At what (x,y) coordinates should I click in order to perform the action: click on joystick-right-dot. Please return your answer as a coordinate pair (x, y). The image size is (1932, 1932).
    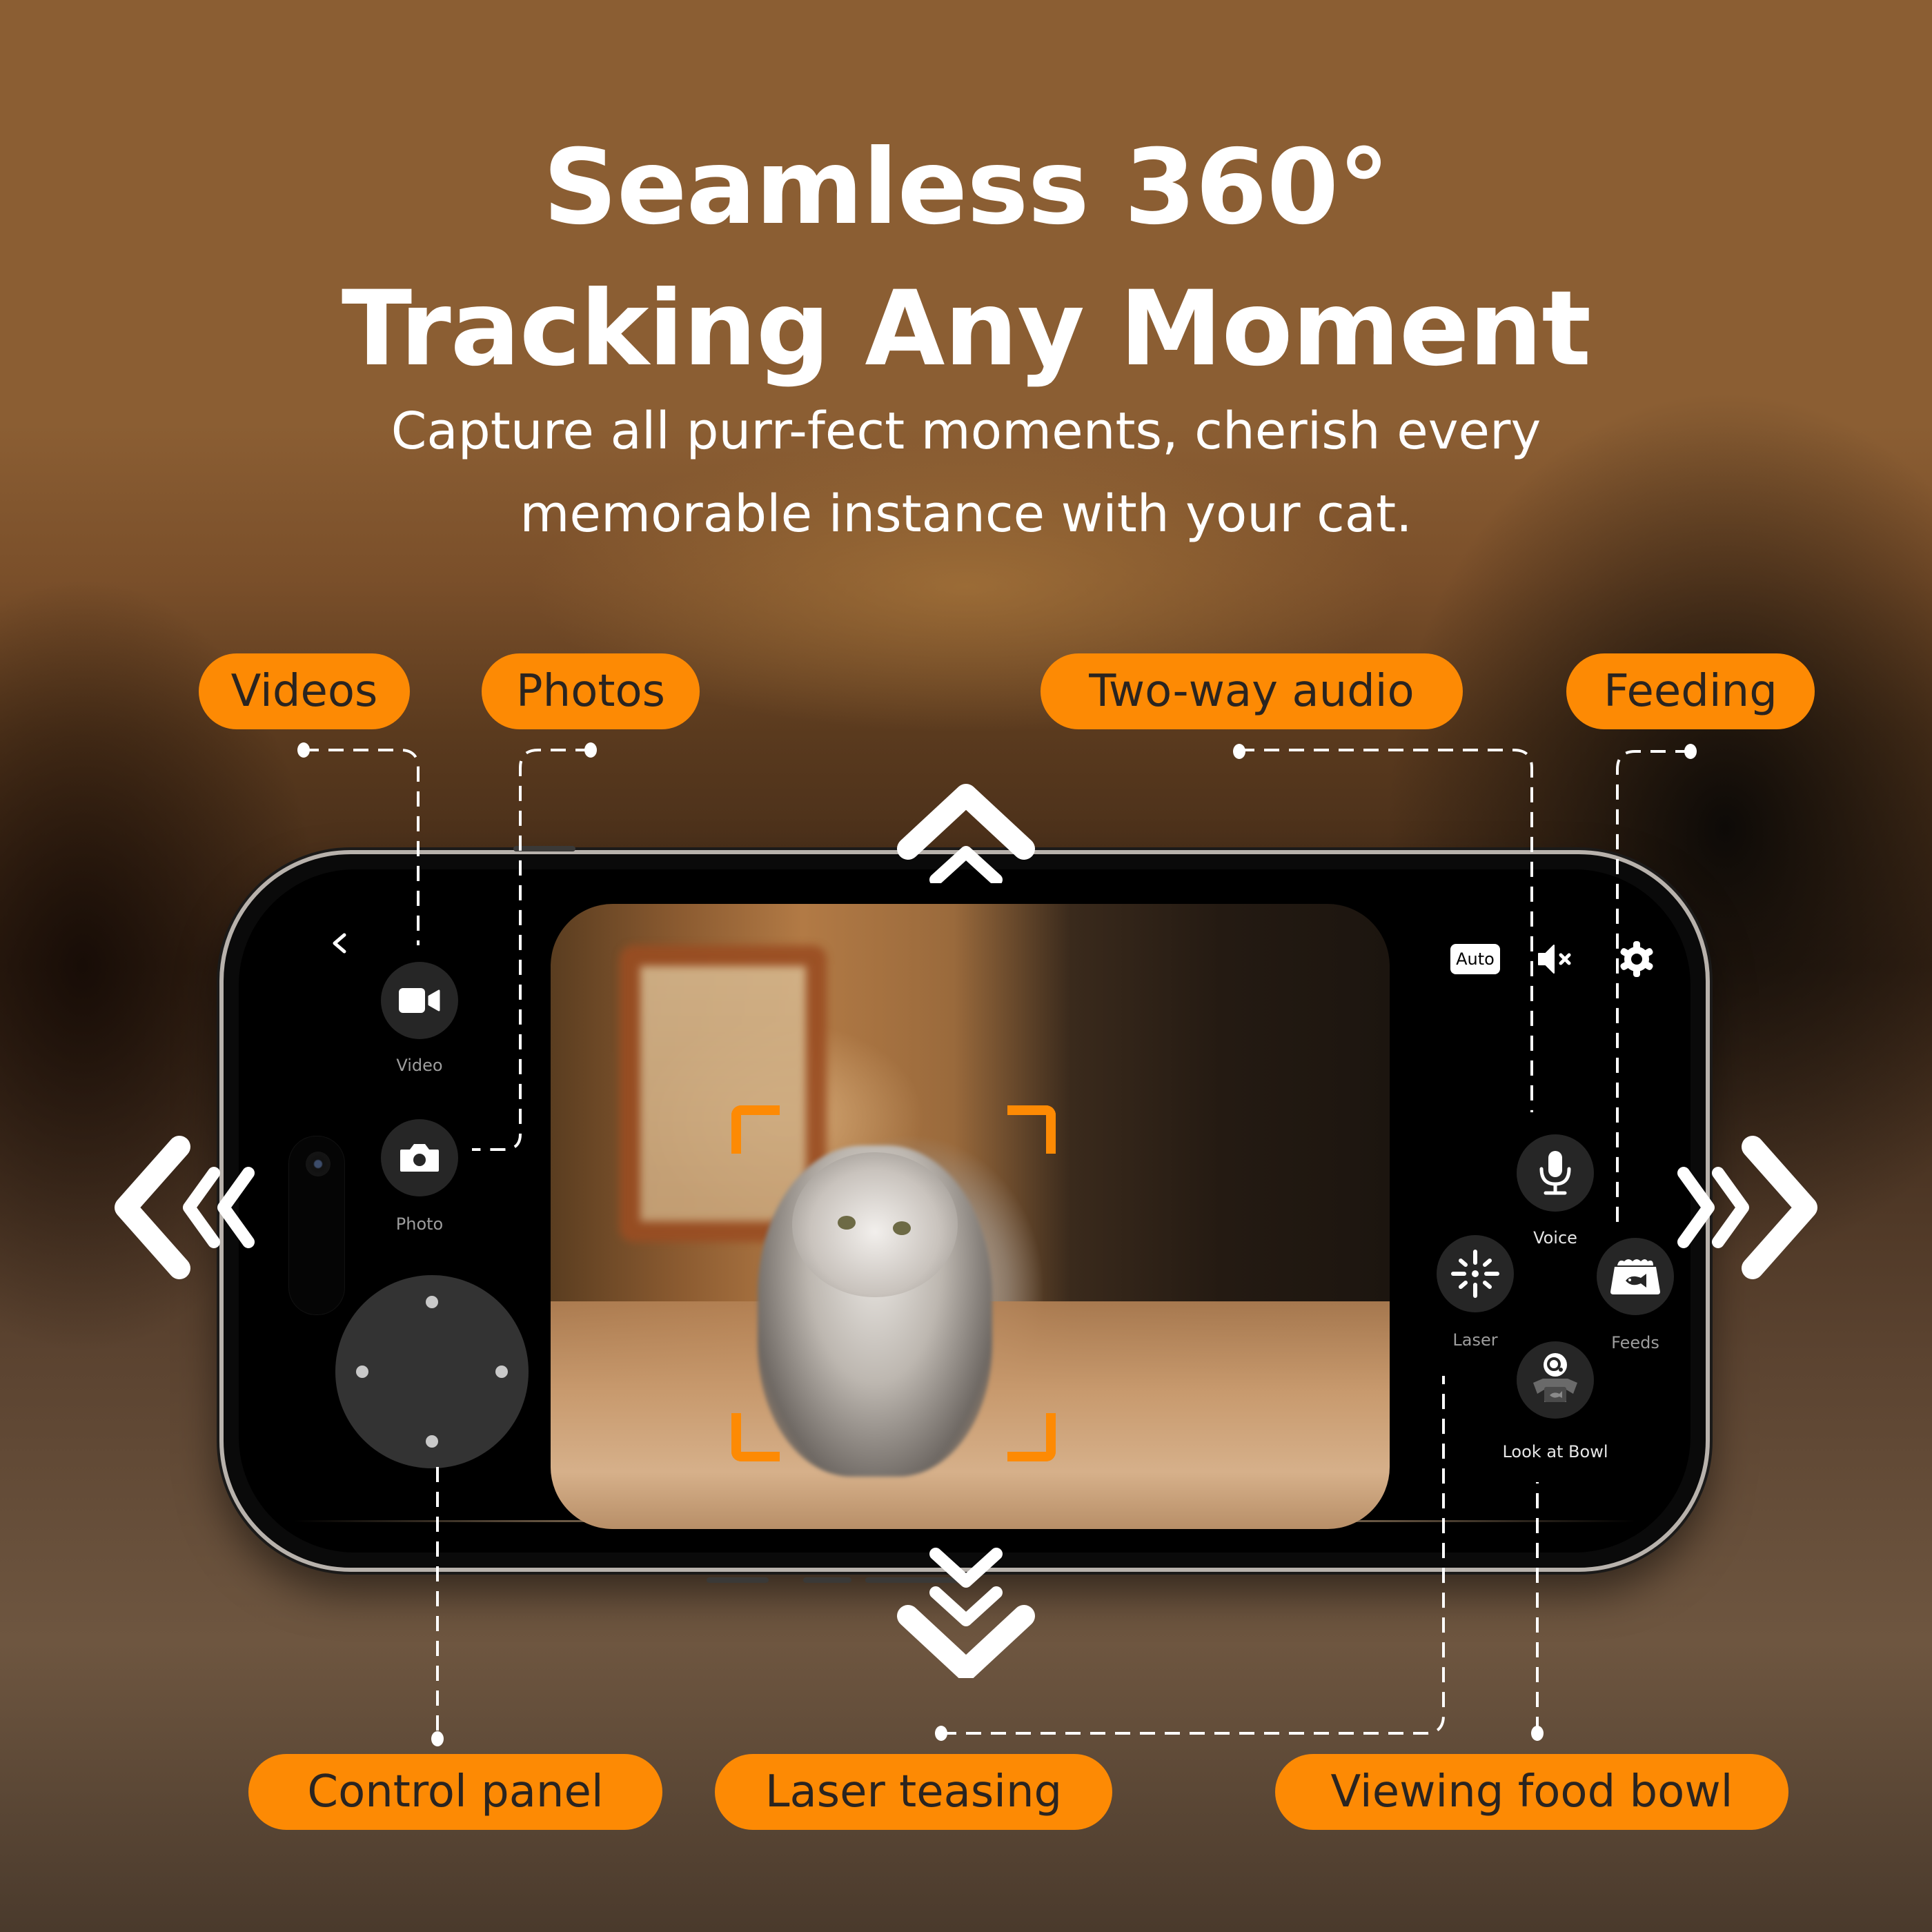
    Looking at the image, I should click on (501, 1372).